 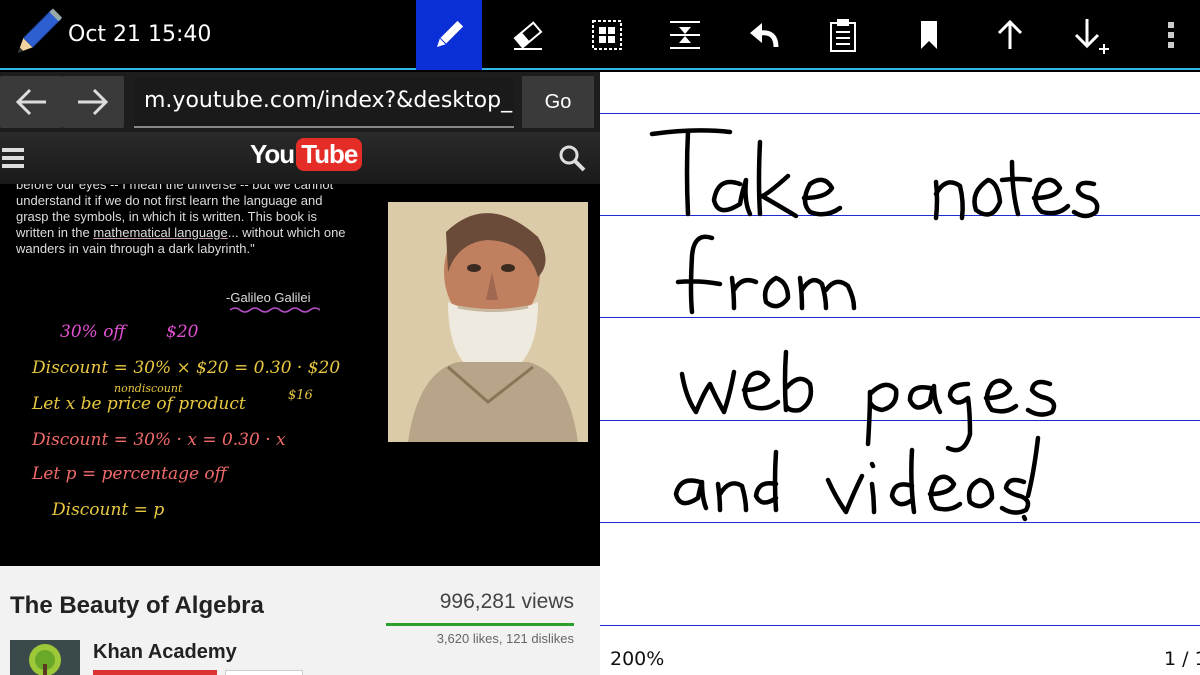 I want to click on video-title: The Beauty of Algebra, so click(x=137, y=605).